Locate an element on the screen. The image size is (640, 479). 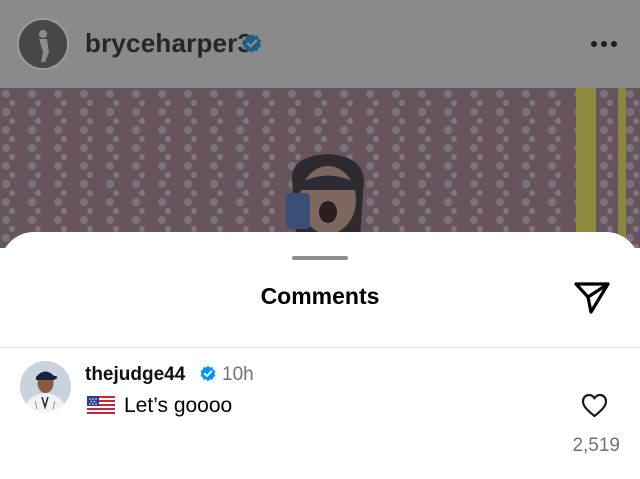
more-options-icon is located at coordinates (604, 44).